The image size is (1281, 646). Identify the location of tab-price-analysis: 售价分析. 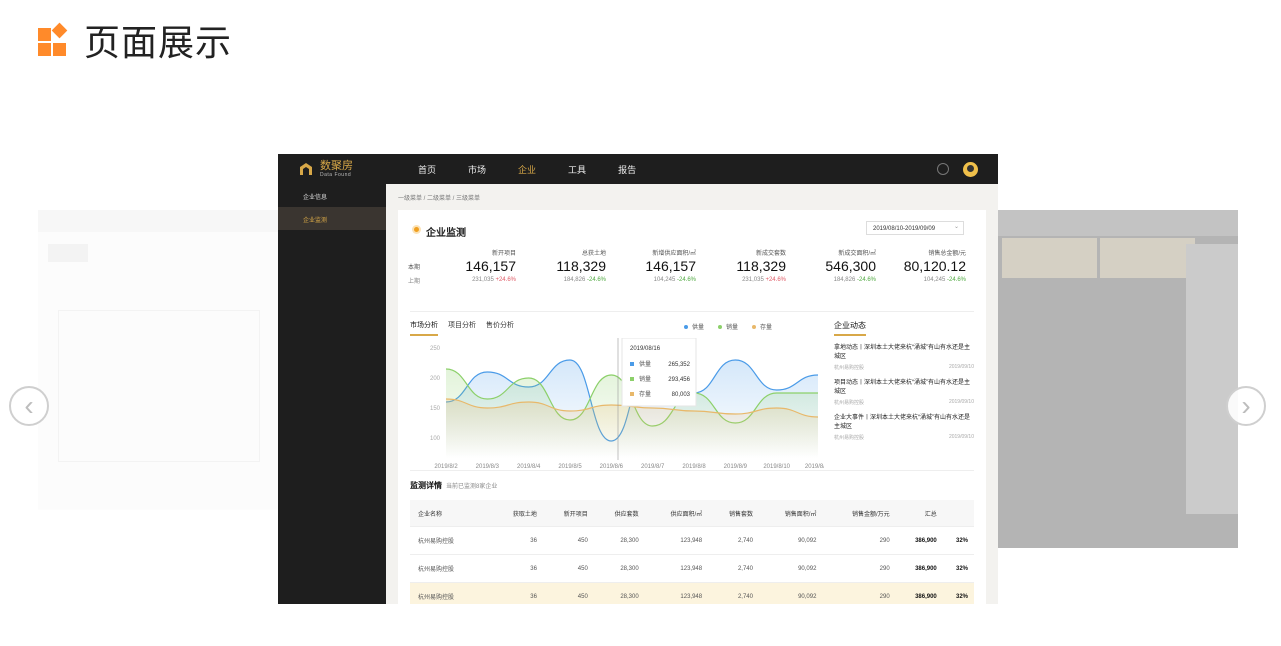
(500, 328).